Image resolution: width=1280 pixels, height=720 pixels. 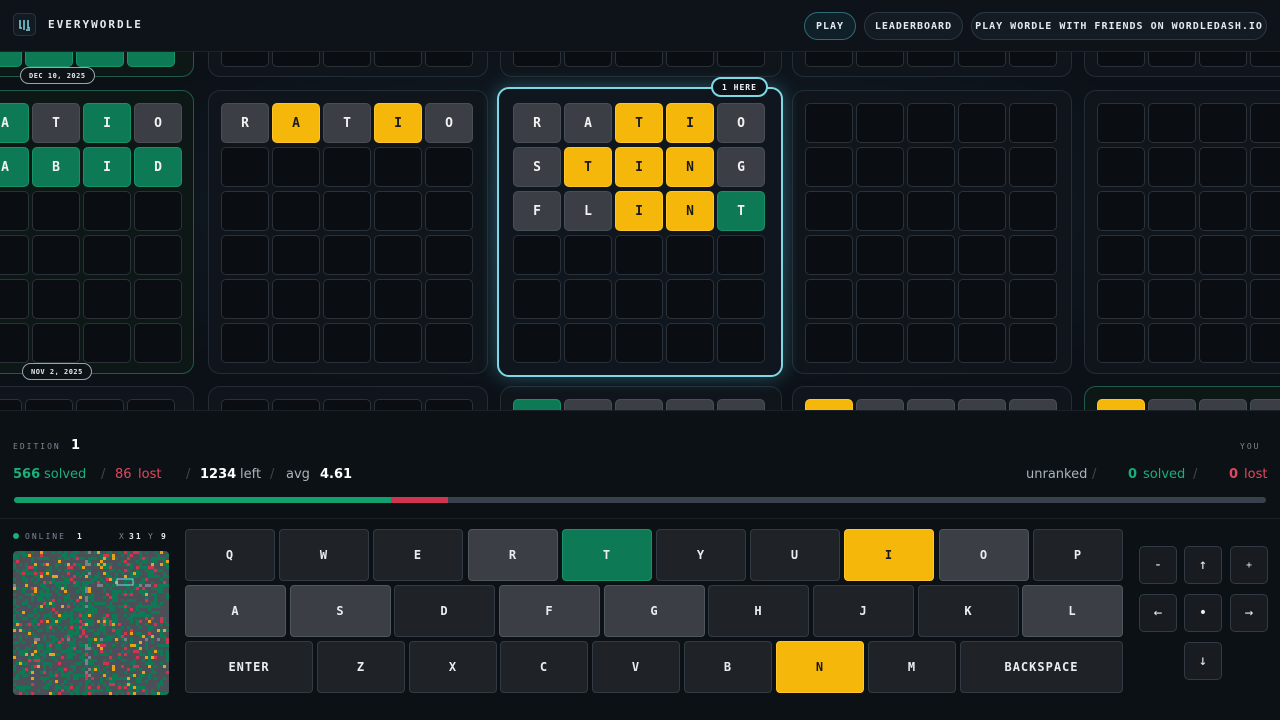 What do you see at coordinates (150, 474) in the screenshot?
I see `lost-text: lost` at bounding box center [150, 474].